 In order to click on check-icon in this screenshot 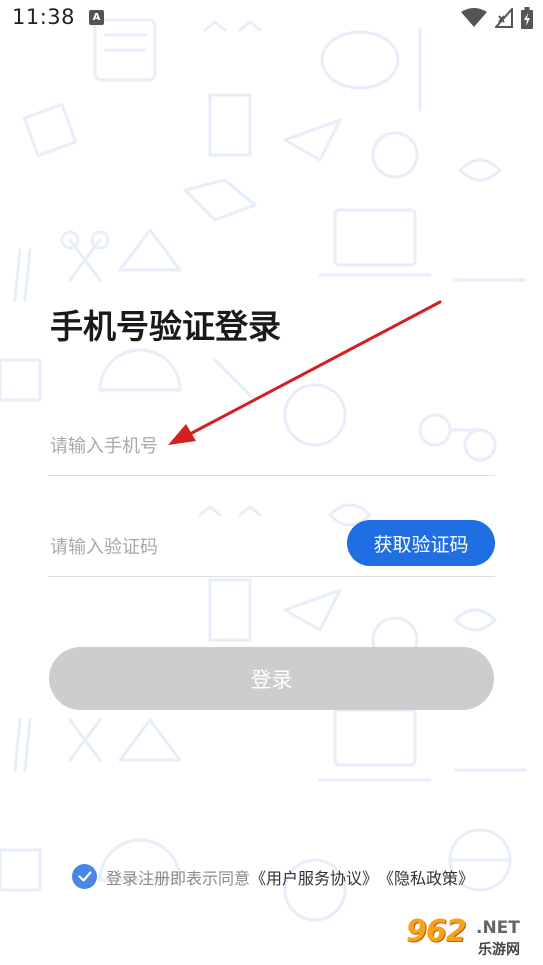, I will do `click(84, 876)`.